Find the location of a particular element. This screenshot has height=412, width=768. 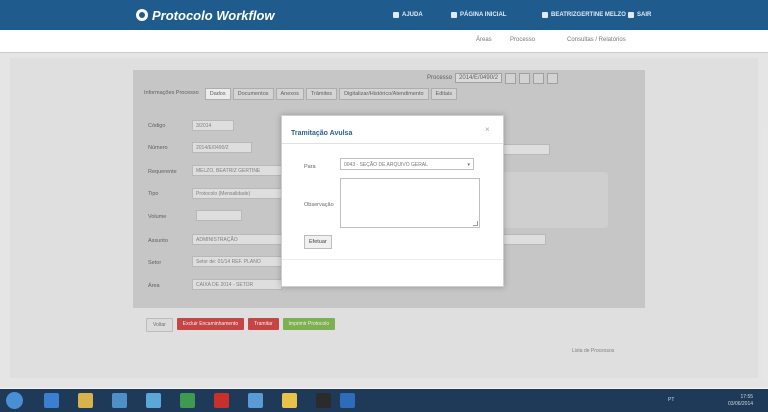

word-icon is located at coordinates (347, 400).